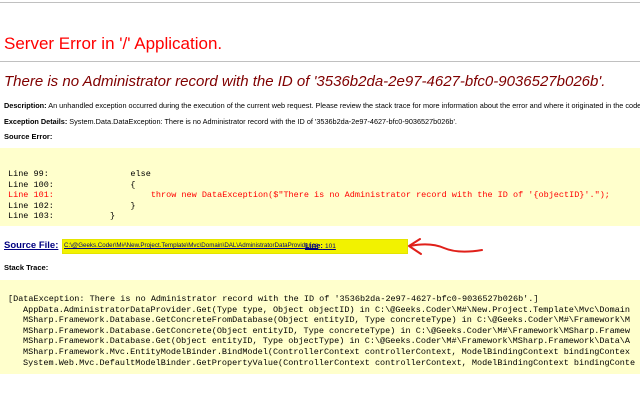 This screenshot has width=640, height=400. I want to click on source-code-line: Line 103: }, so click(62, 216).